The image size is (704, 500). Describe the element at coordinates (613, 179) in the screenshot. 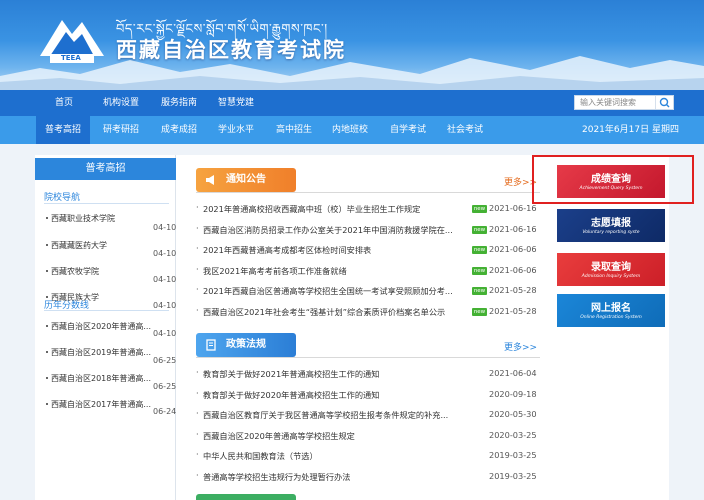

I see `highlight-box` at that location.